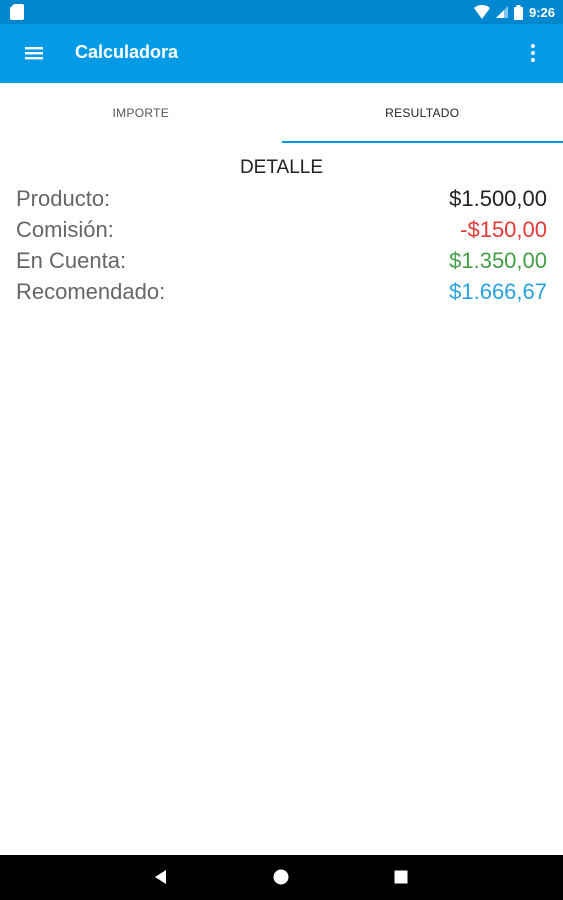  I want to click on tab-resultado: RESULTADO, so click(422, 113).